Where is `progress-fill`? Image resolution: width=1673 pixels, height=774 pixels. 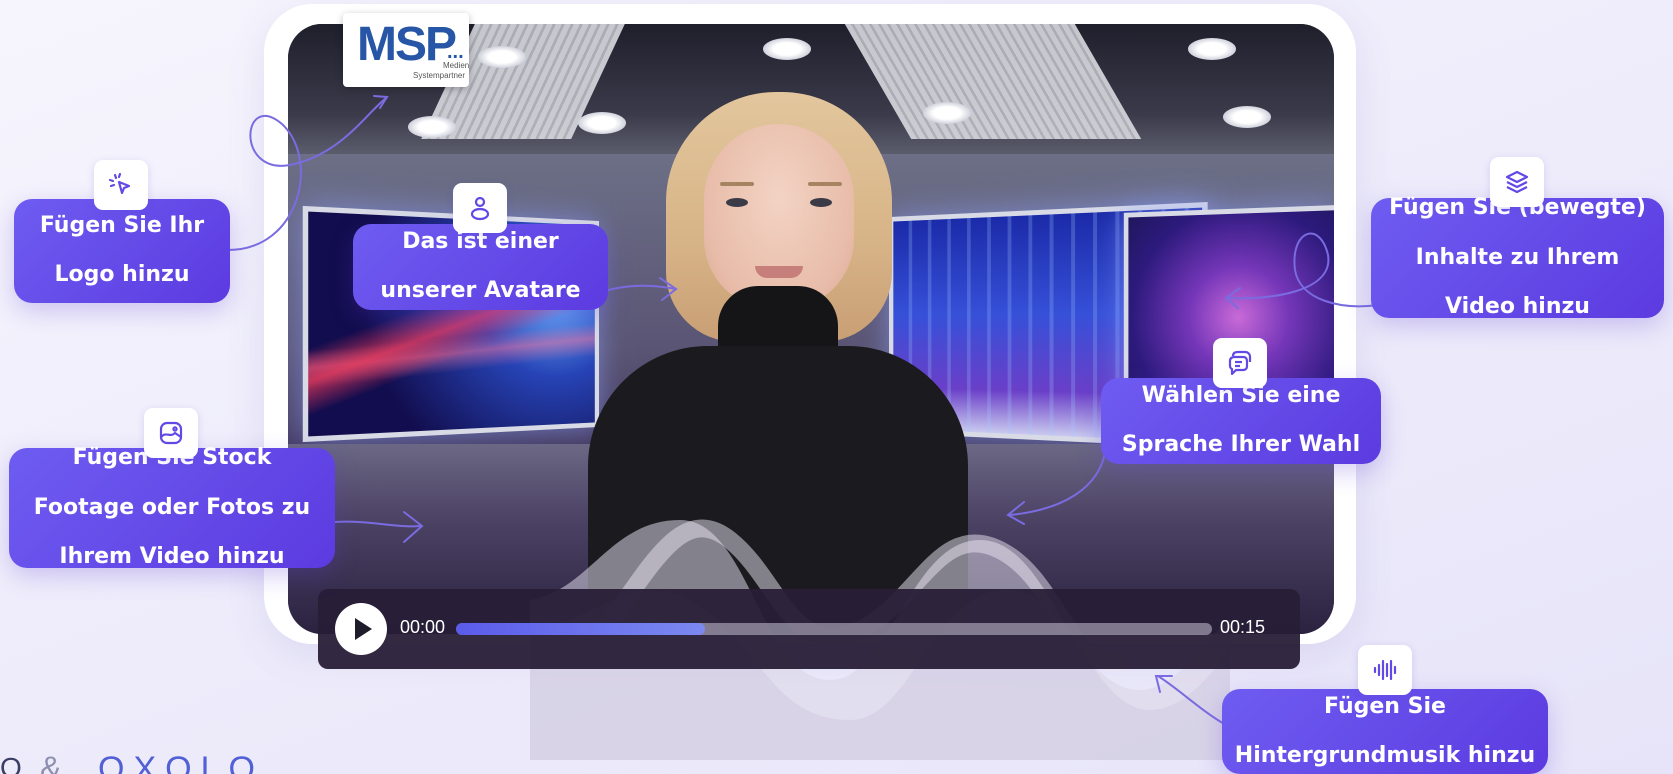
progress-fill is located at coordinates (580, 629).